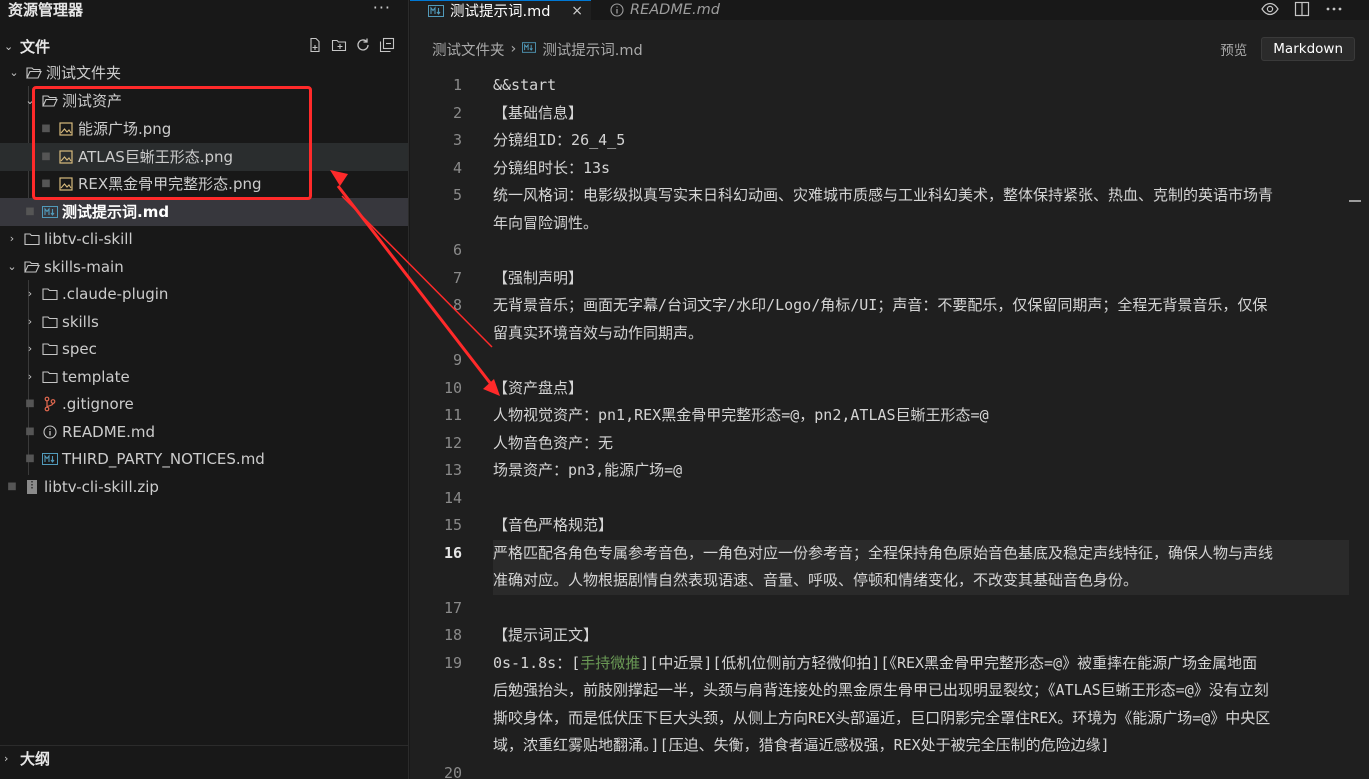 This screenshot has width=1369, height=779. I want to click on tree-folder-template: › template, so click(204, 377).